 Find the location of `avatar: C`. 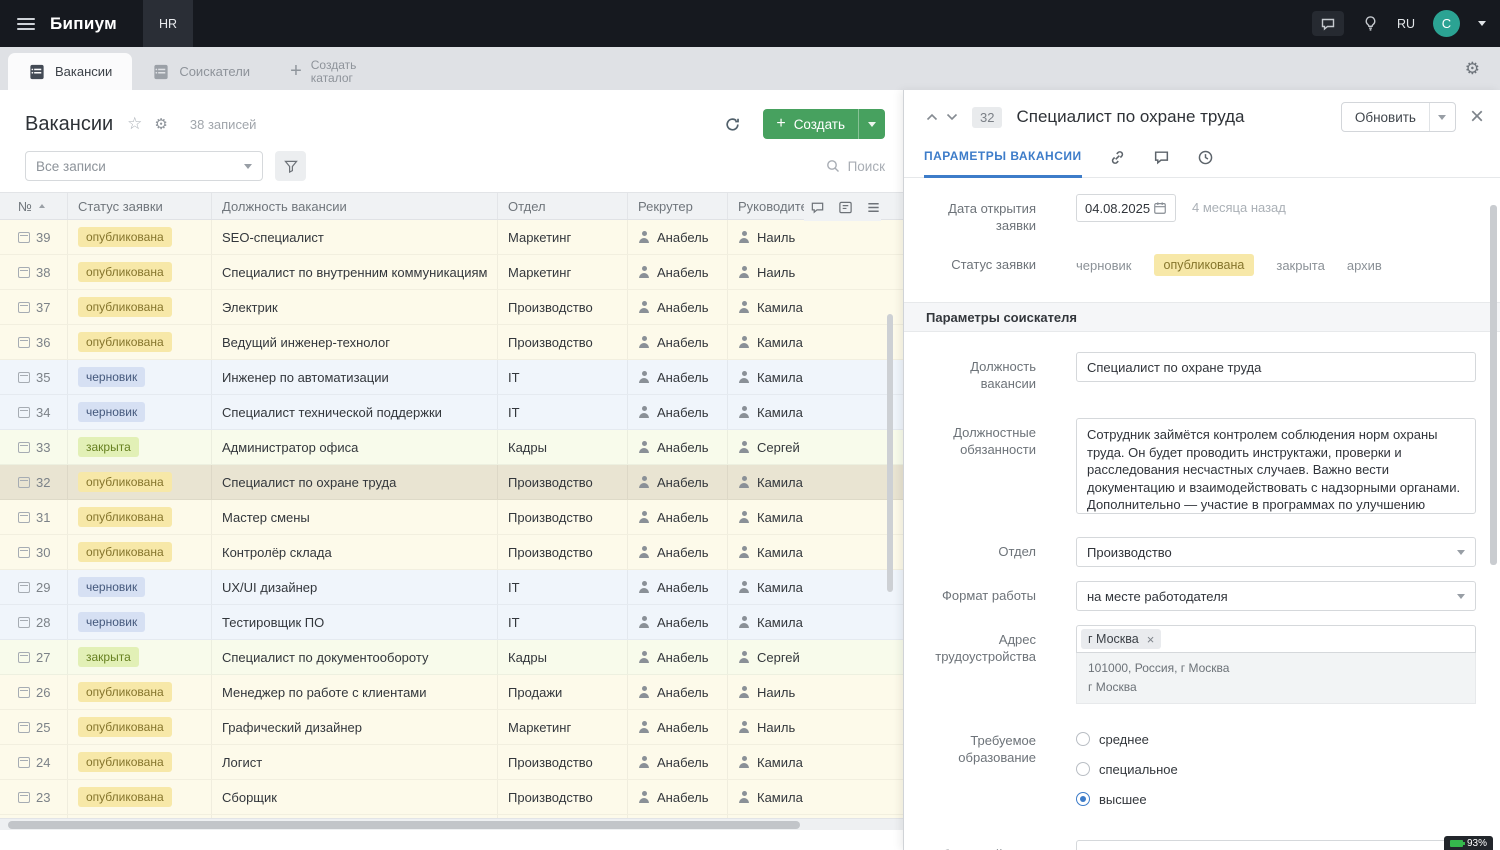

avatar: C is located at coordinates (1446, 23).